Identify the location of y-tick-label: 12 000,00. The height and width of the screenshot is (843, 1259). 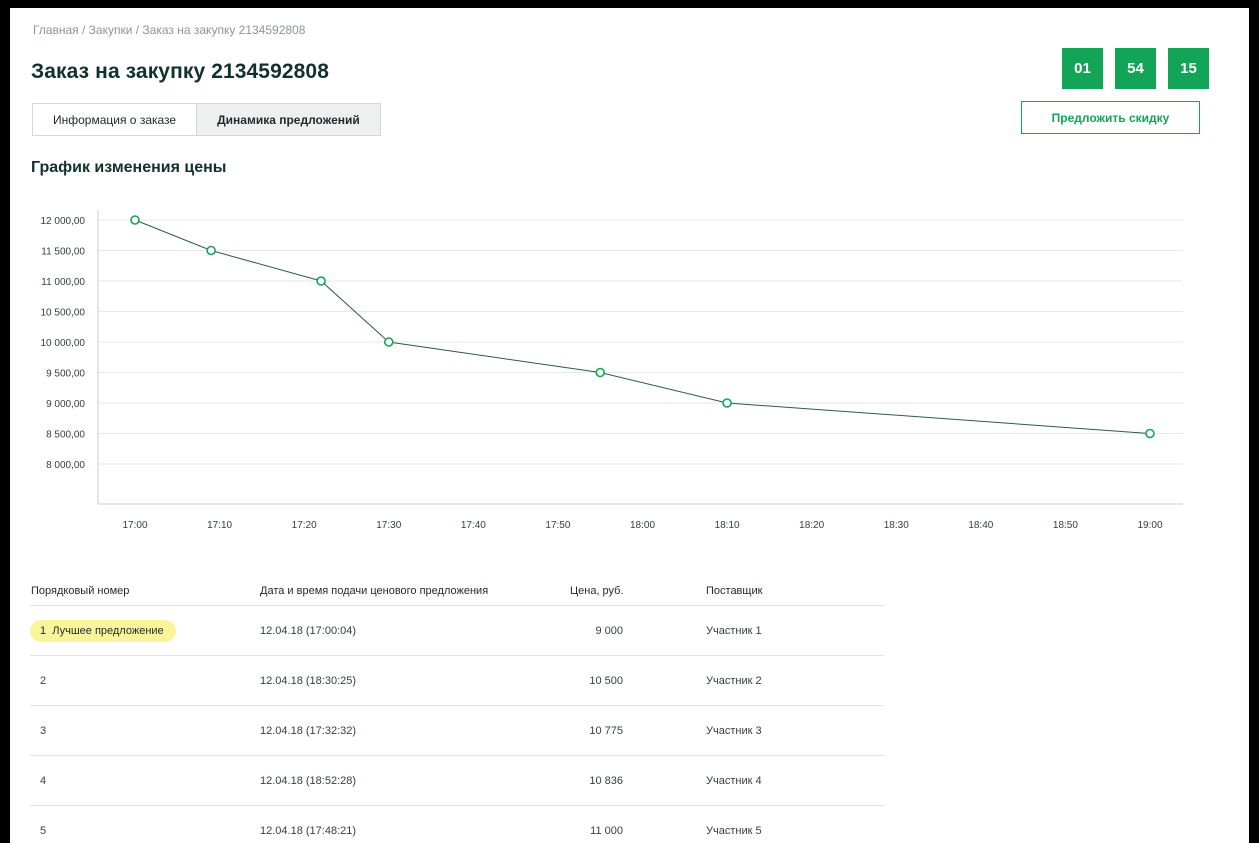
(63, 221).